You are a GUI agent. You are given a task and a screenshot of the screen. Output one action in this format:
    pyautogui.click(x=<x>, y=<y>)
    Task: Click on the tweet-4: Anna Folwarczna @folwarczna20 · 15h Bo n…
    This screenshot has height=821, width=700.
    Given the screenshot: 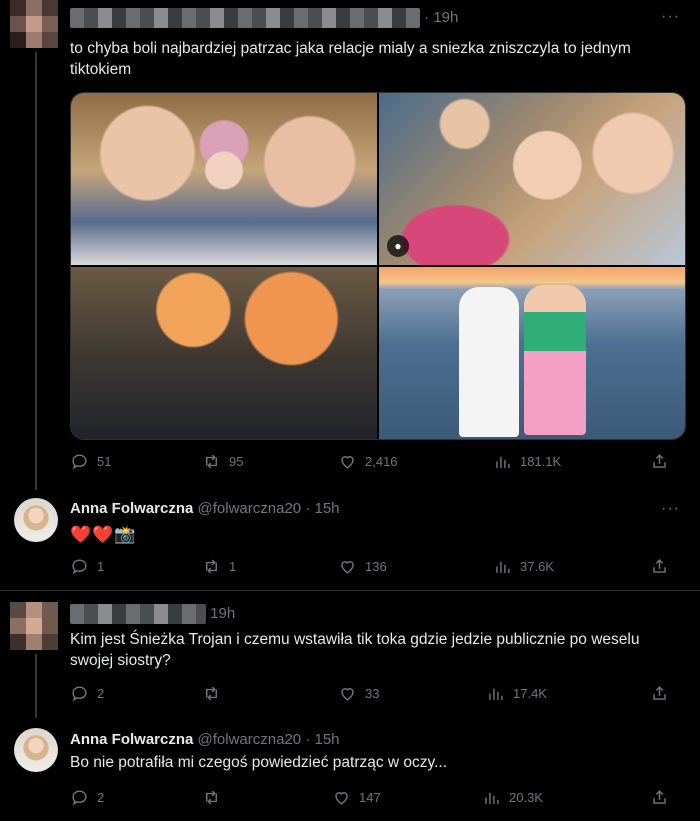 What is the action you would take?
    pyautogui.click(x=350, y=771)
    